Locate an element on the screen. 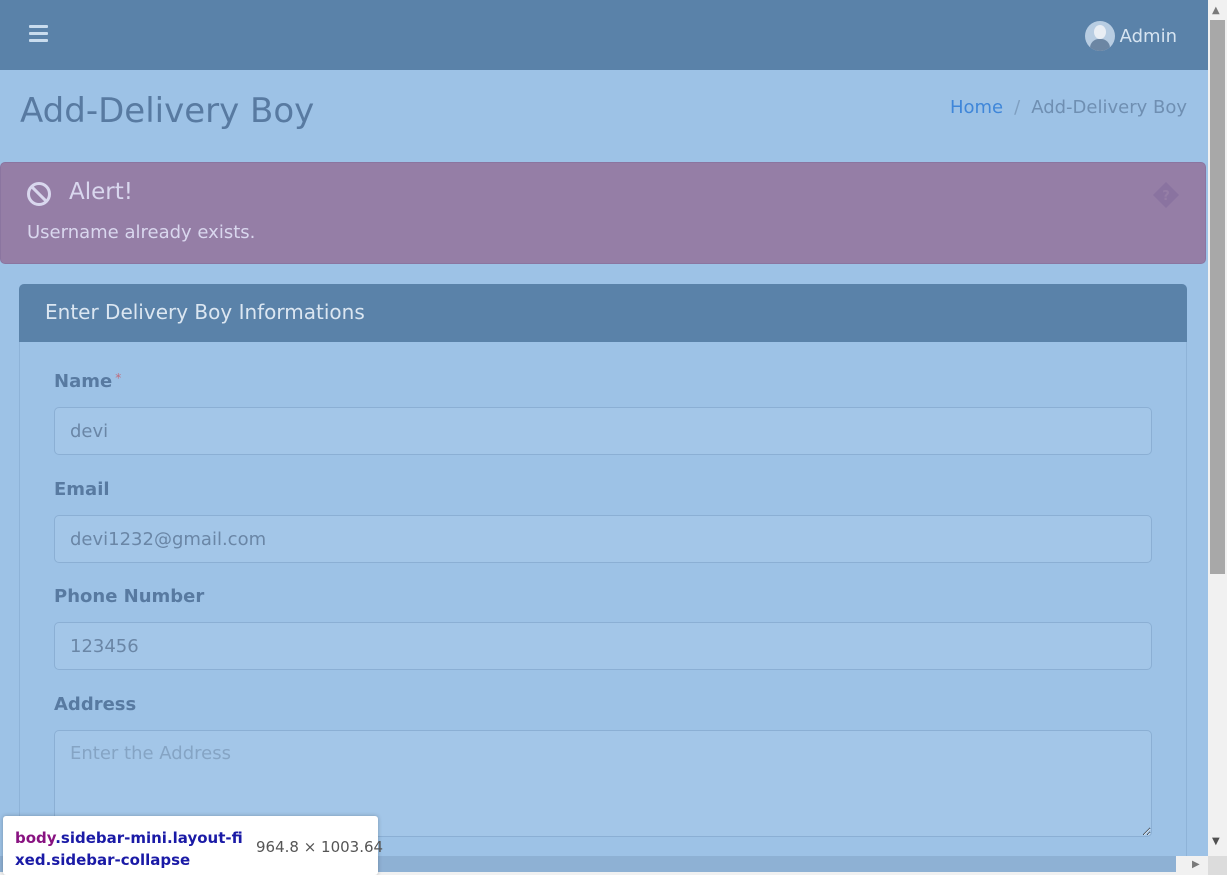  address-label: Address is located at coordinates (95, 704).